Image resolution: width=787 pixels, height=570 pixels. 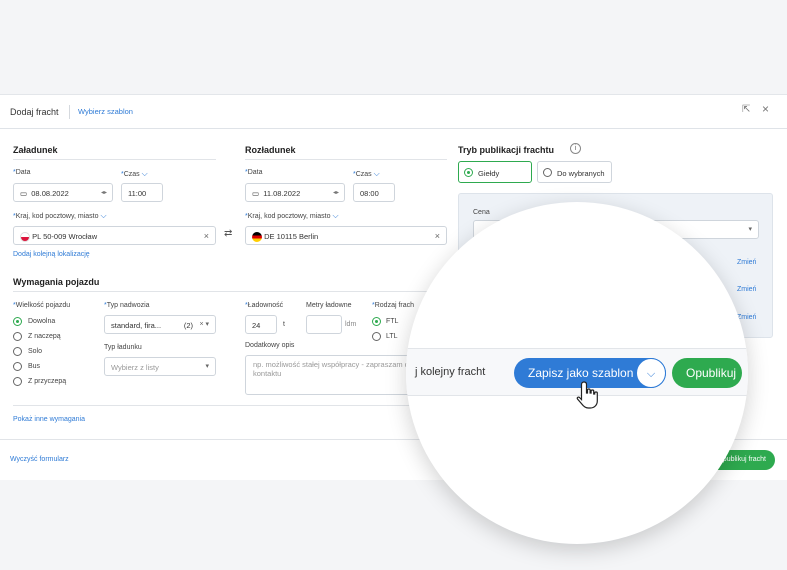 I want to click on loading-date-label: Data, so click(x=23, y=172).